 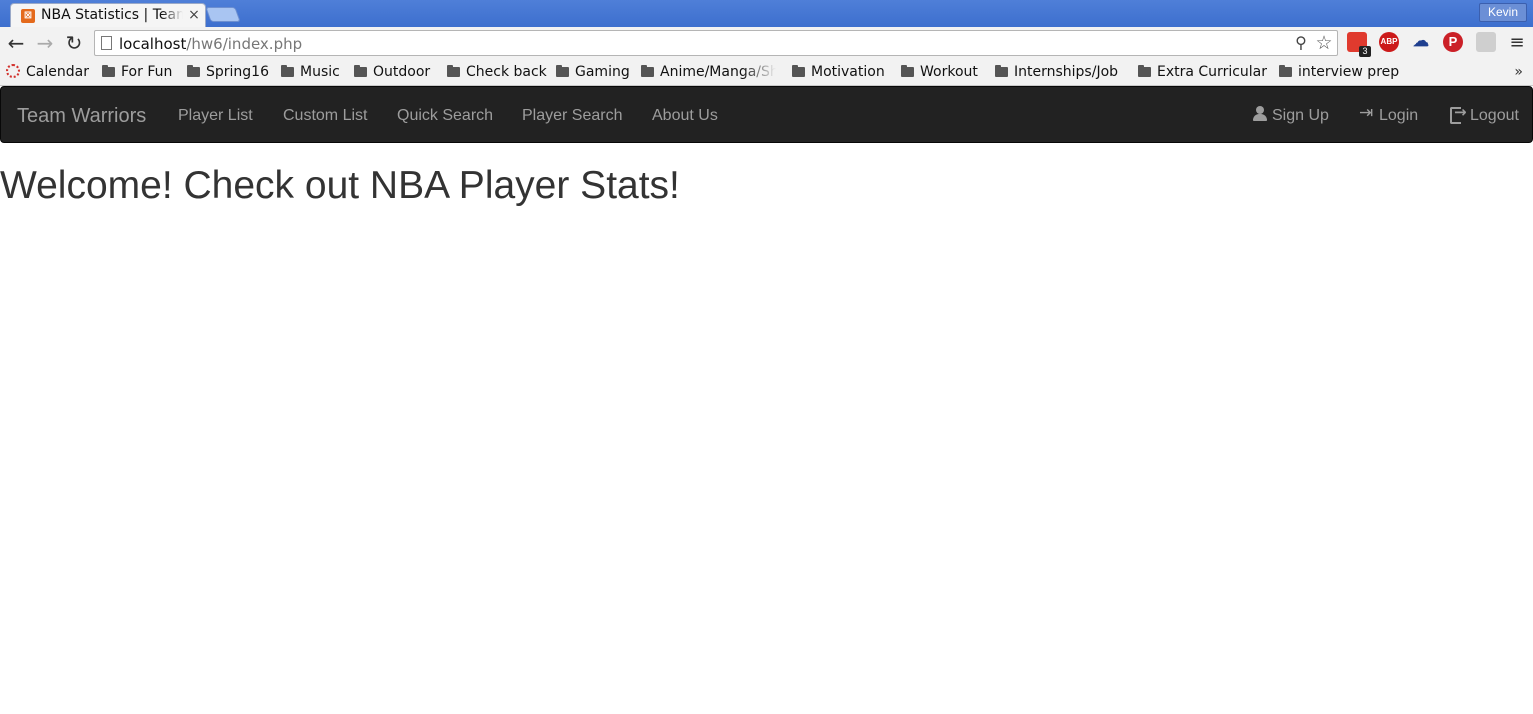 What do you see at coordinates (1399, 115) in the screenshot?
I see `nav-link-label: Login` at bounding box center [1399, 115].